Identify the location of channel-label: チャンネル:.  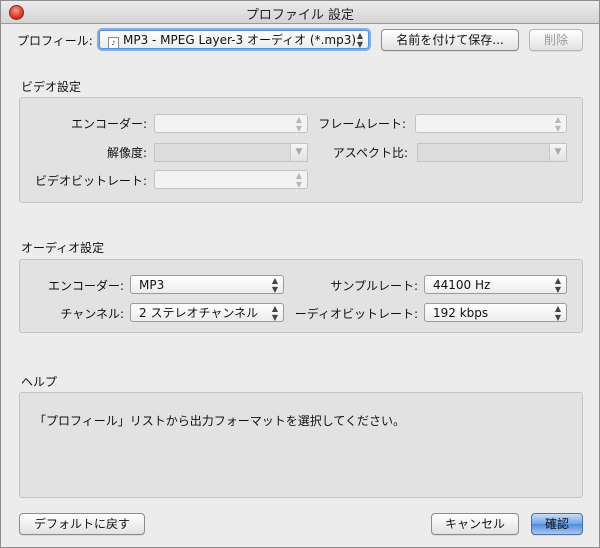
(92, 314).